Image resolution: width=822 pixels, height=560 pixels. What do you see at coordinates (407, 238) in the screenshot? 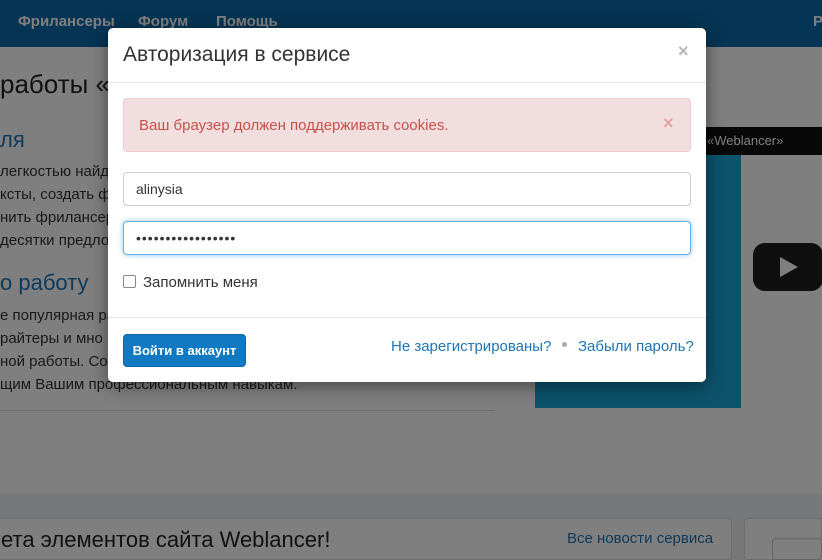
I see `password-input` at bounding box center [407, 238].